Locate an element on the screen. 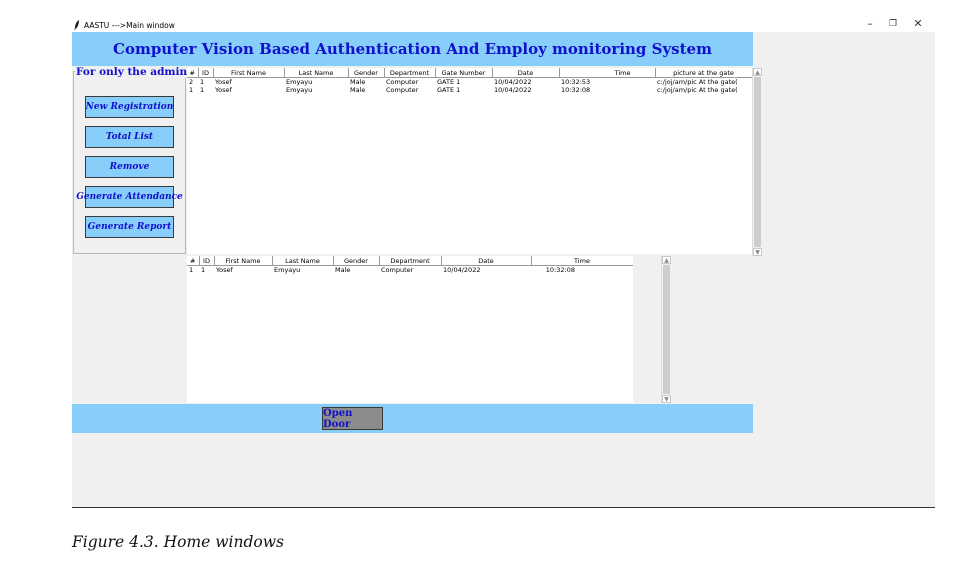 This screenshot has width=955, height=563. open-door-button: Open Door is located at coordinates (352, 418).